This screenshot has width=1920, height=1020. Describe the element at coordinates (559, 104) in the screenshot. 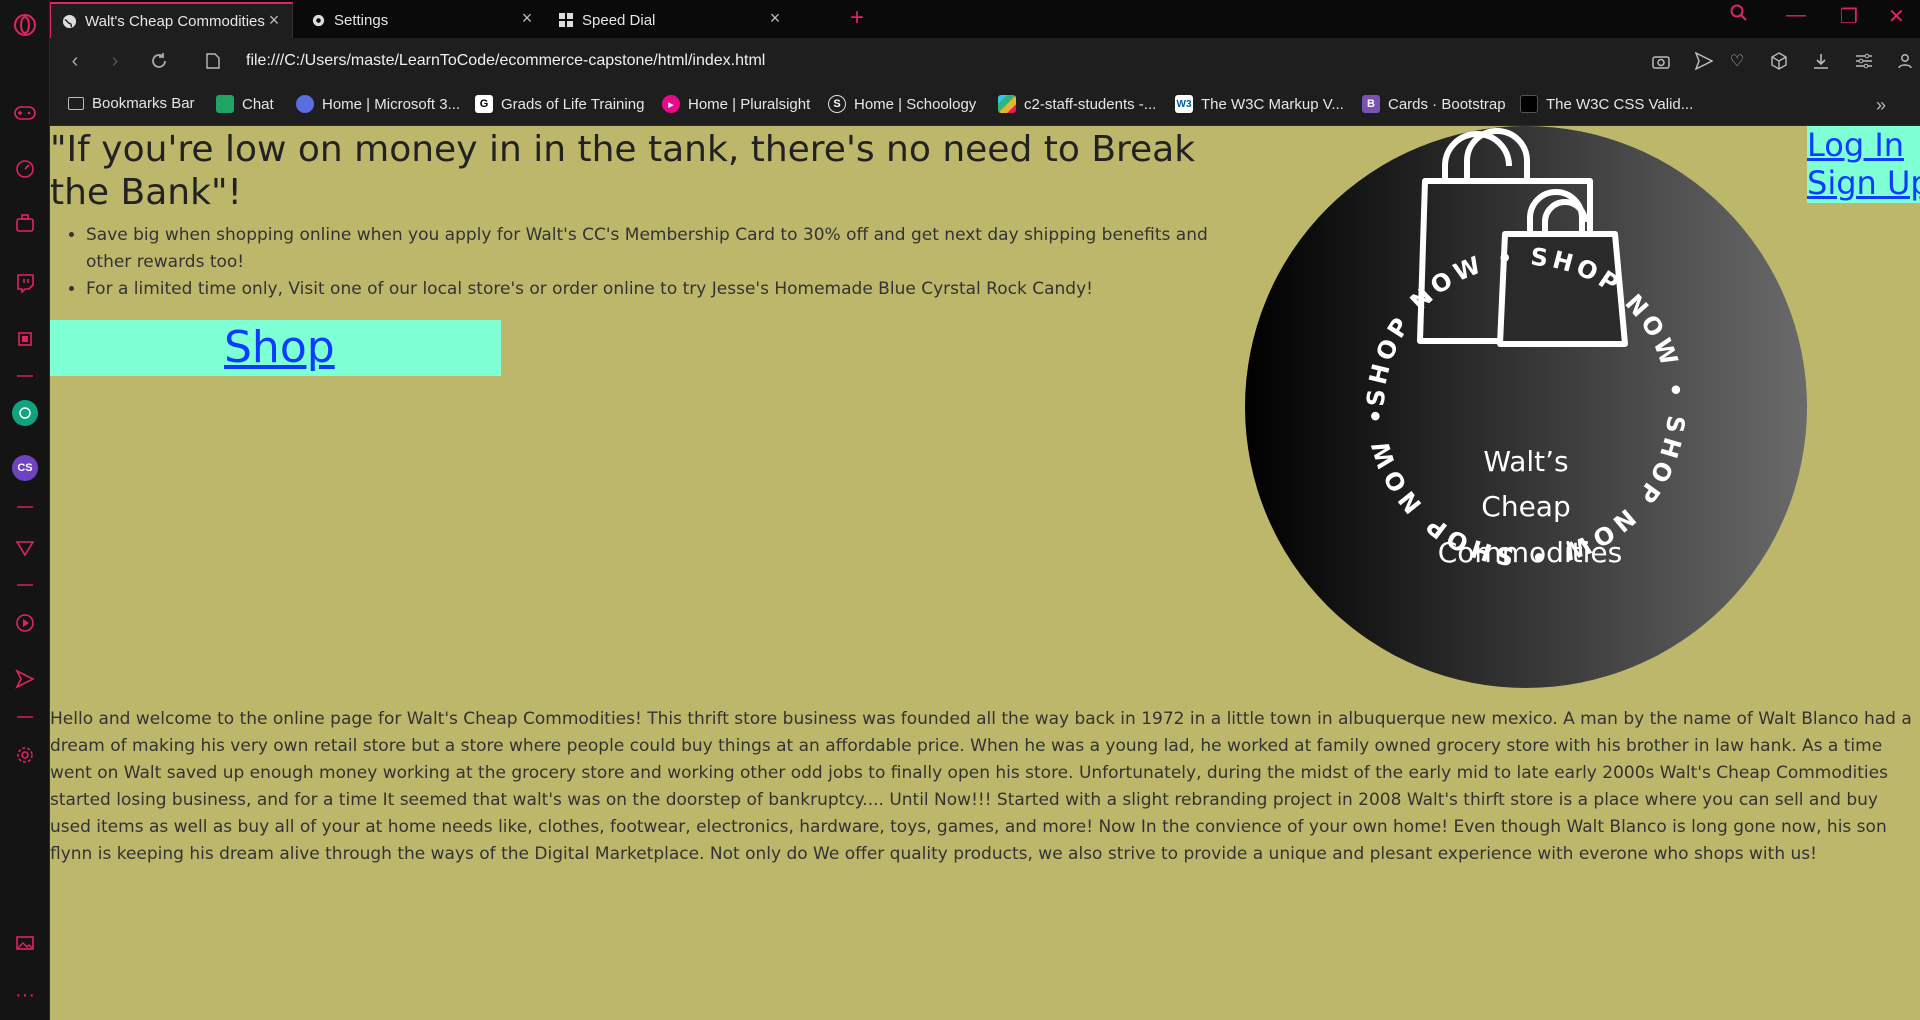

I see `bookmark-grads-of-life: G Grads of Life Training` at that location.